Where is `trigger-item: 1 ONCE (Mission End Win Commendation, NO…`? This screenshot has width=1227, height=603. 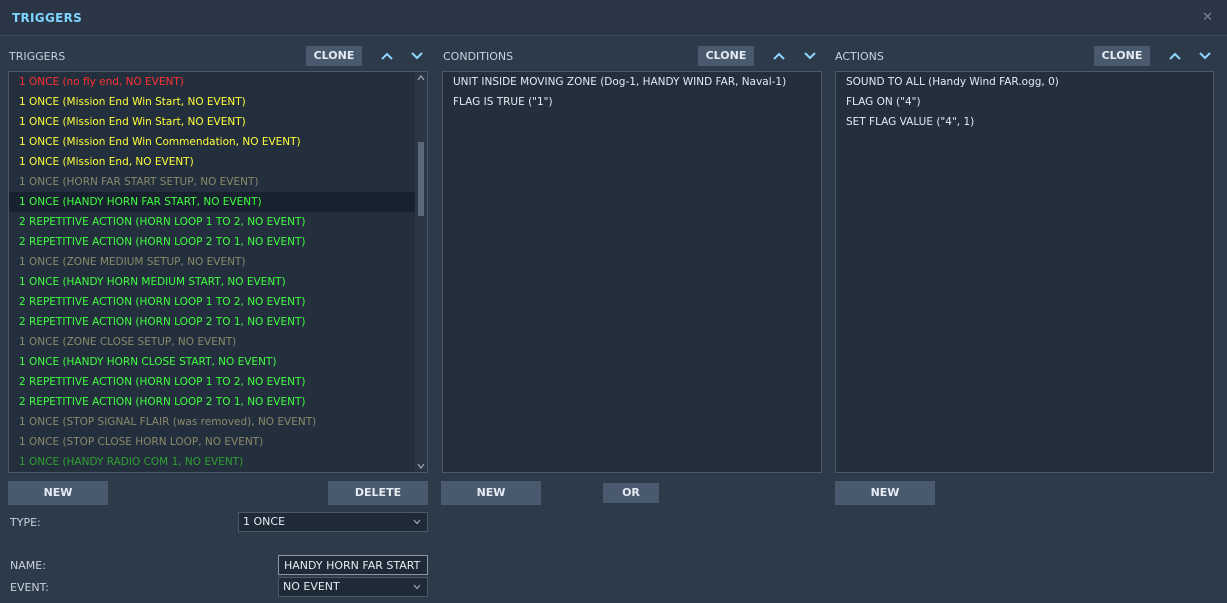 trigger-item: 1 ONCE (Mission End Win Commendation, NO… is located at coordinates (218, 142).